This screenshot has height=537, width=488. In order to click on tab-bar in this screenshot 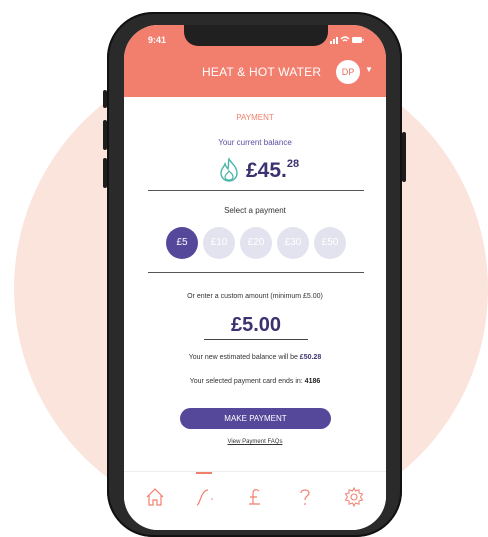, I will do `click(255, 500)`.